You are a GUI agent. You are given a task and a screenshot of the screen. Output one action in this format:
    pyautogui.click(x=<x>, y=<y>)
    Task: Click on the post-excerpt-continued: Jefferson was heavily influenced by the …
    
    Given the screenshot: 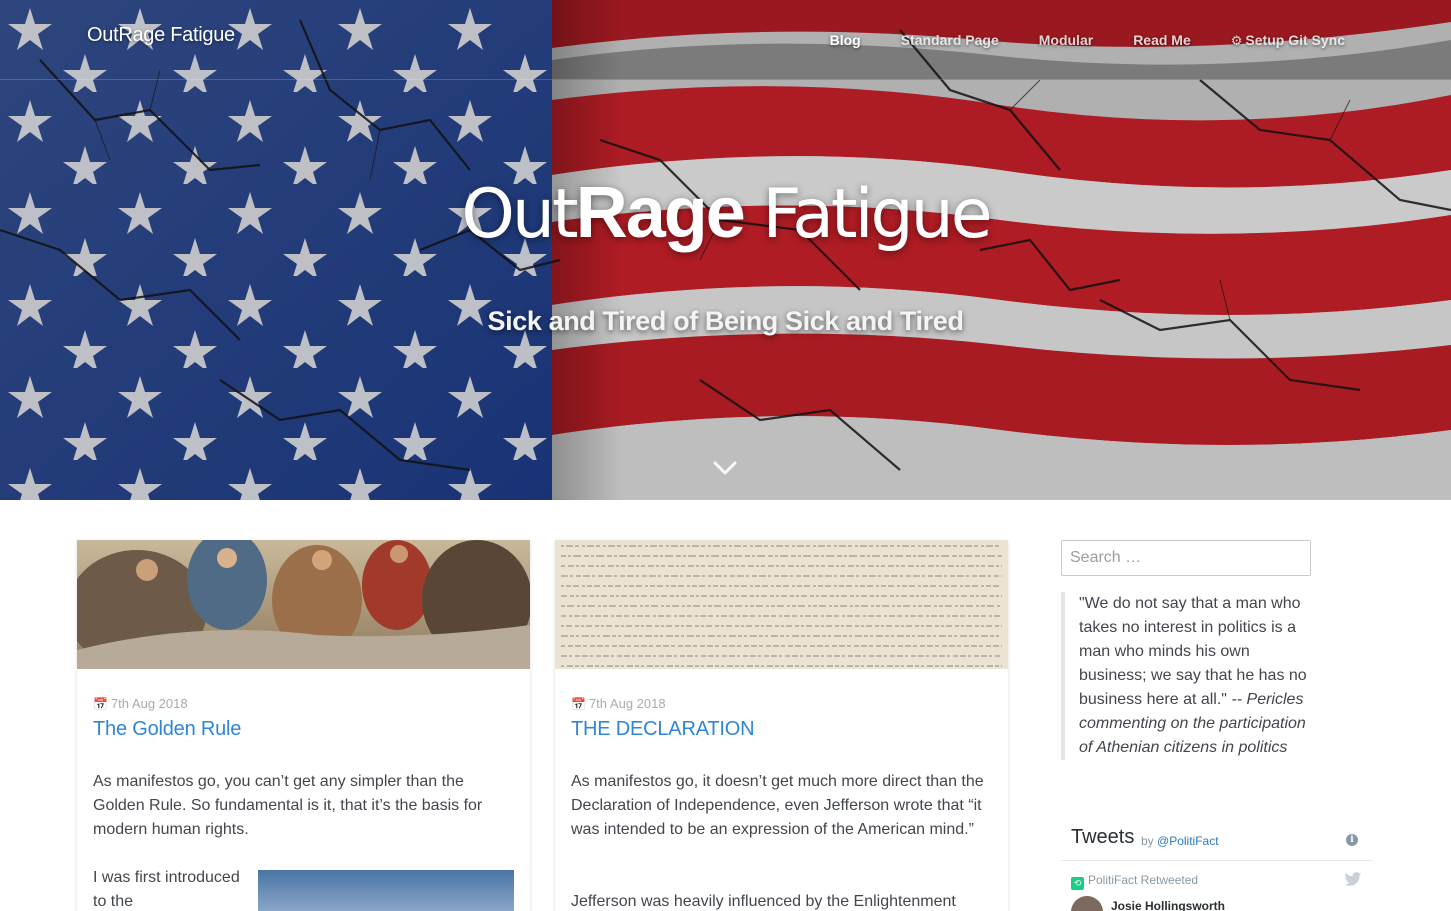 What is the action you would take?
    pyautogui.click(x=763, y=901)
    